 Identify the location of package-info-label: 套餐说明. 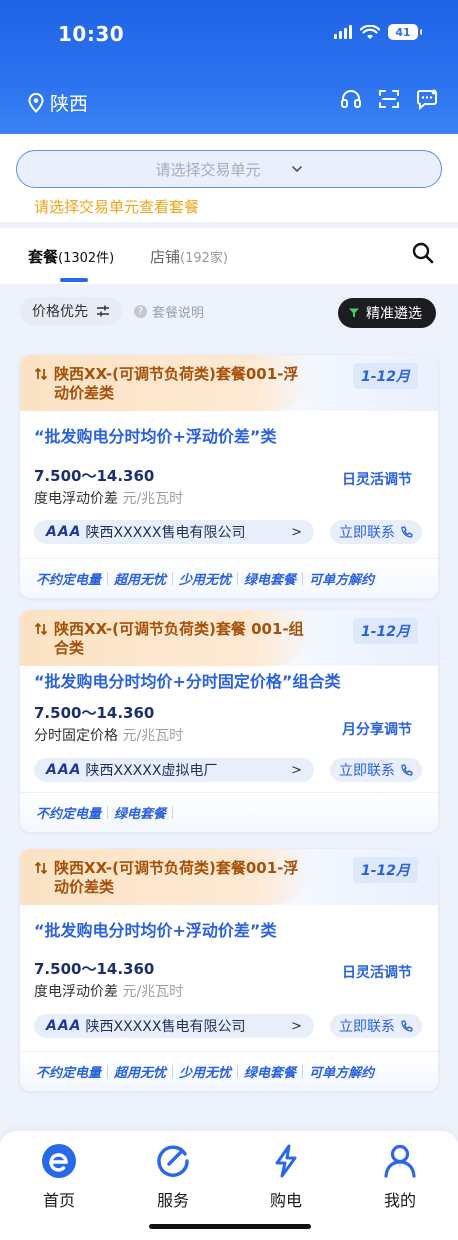
(178, 313).